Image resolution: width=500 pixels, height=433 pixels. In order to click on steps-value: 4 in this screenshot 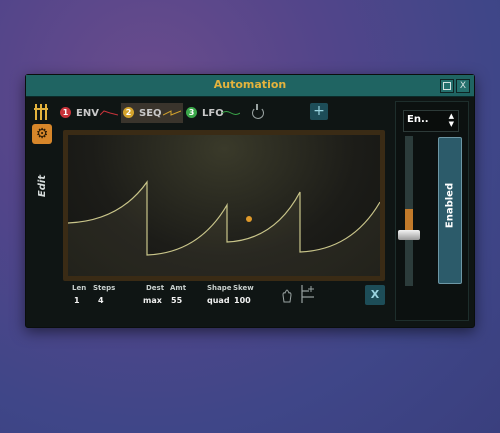, I will do `click(101, 300)`.